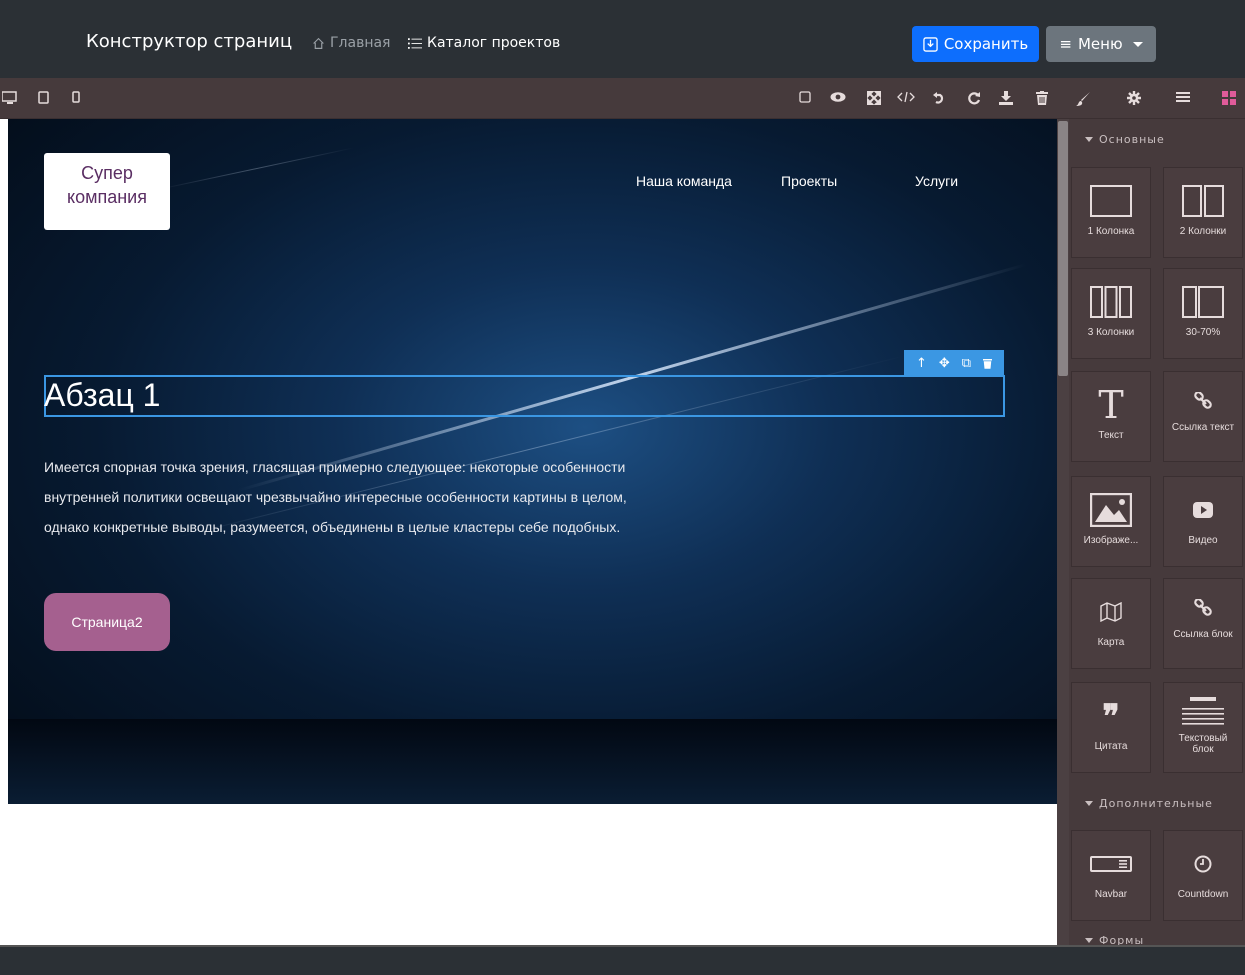 The image size is (1245, 975). I want to click on hero-heading: Абзац 1, so click(102, 395).